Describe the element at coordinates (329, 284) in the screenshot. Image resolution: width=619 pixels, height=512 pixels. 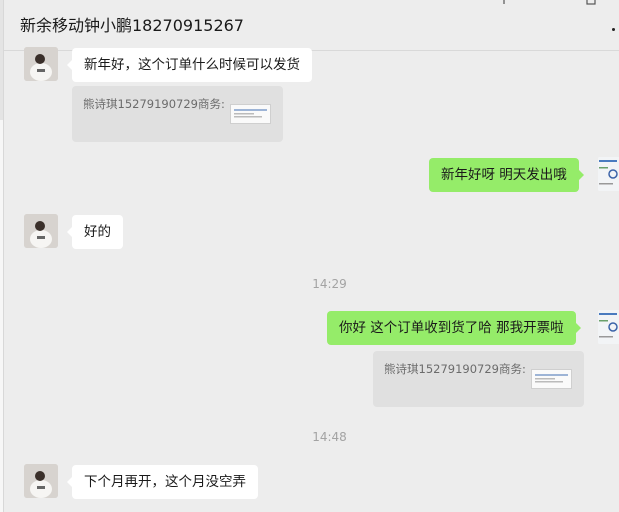
I see `message-timestamp: 14:29` at that location.